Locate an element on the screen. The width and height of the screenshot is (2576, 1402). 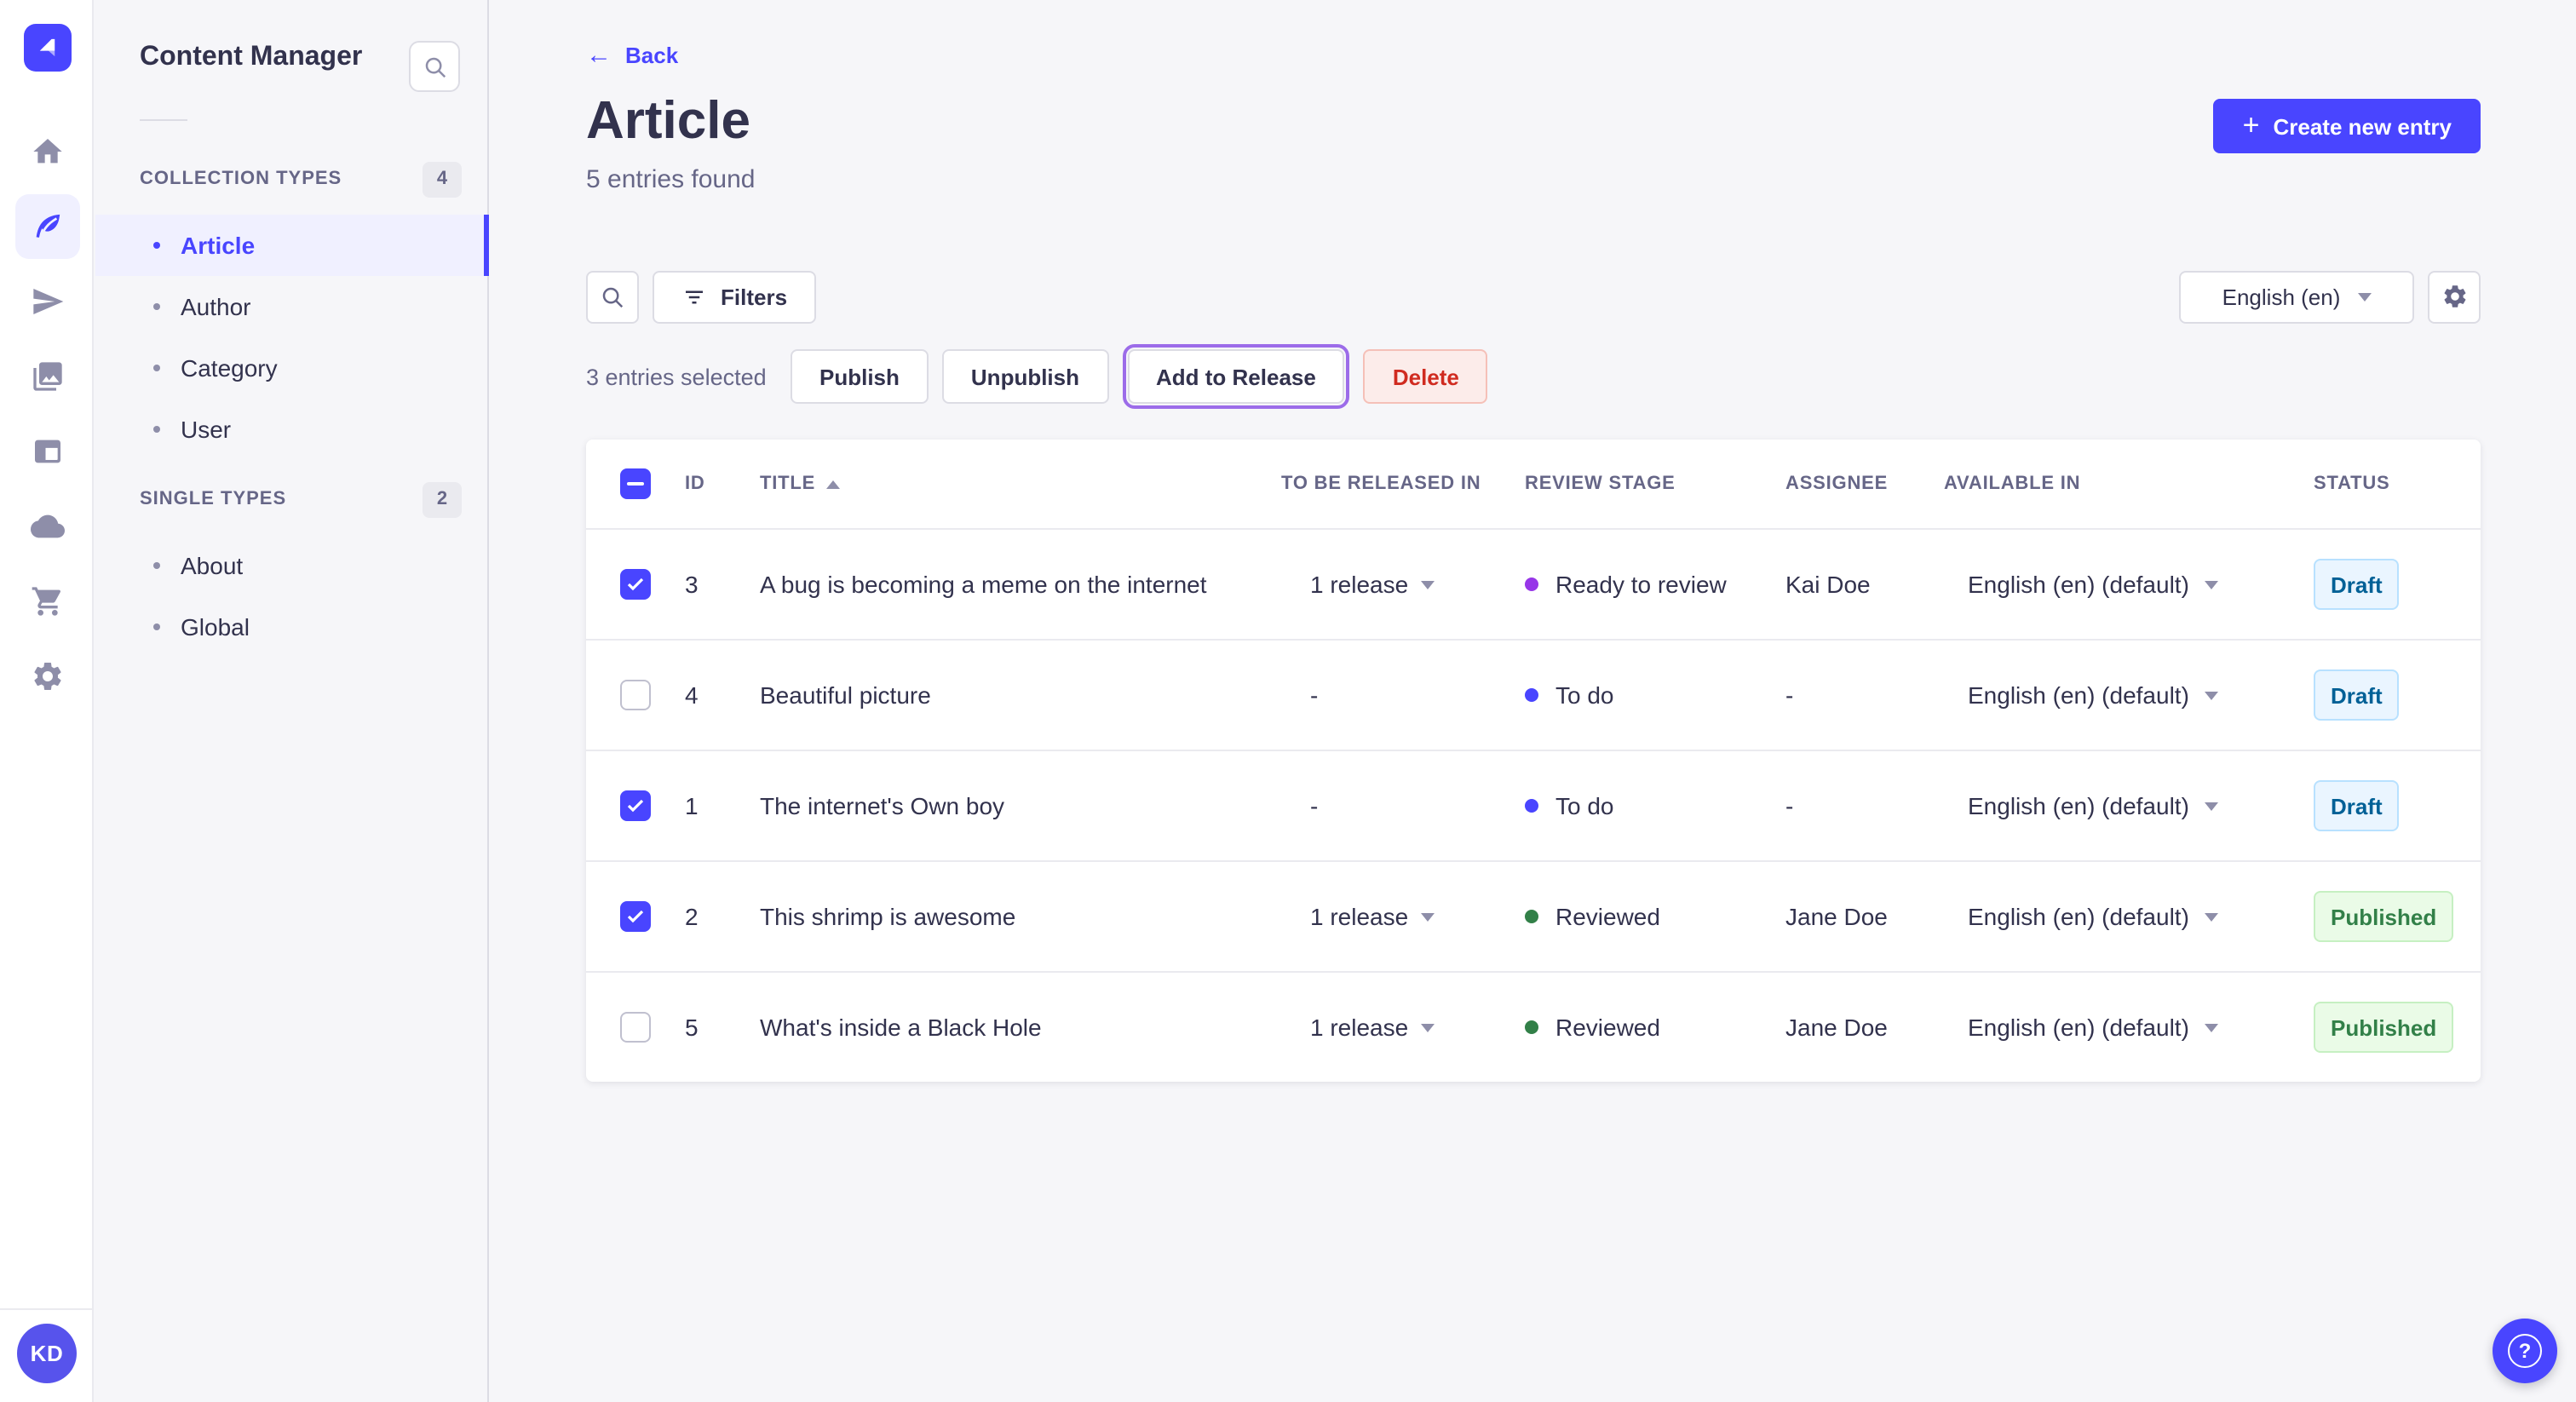
delete-button: Delete is located at coordinates (1426, 376).